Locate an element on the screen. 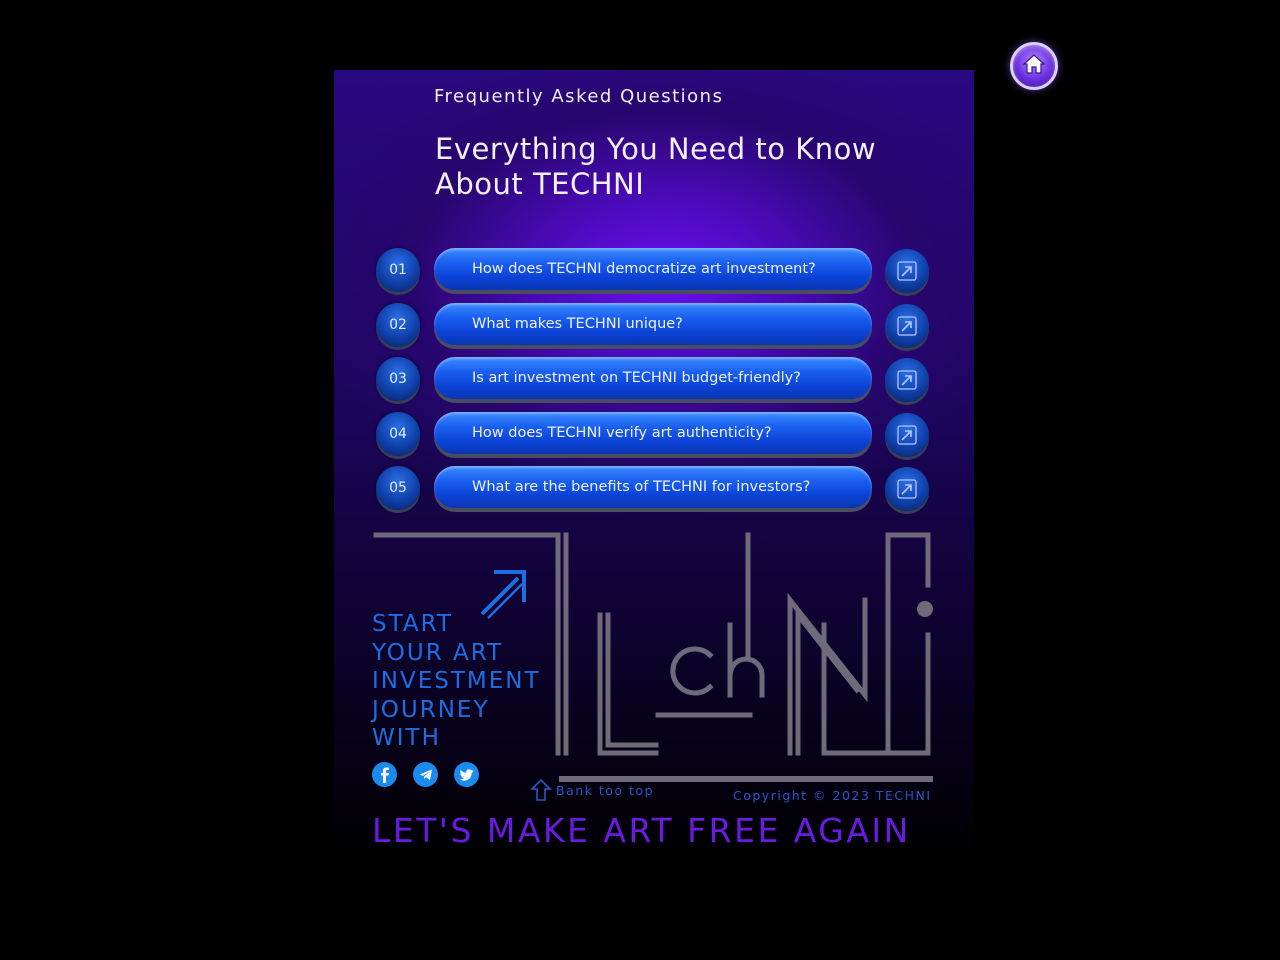 This screenshot has width=1280, height=960. cta-line: START is located at coordinates (412, 624).